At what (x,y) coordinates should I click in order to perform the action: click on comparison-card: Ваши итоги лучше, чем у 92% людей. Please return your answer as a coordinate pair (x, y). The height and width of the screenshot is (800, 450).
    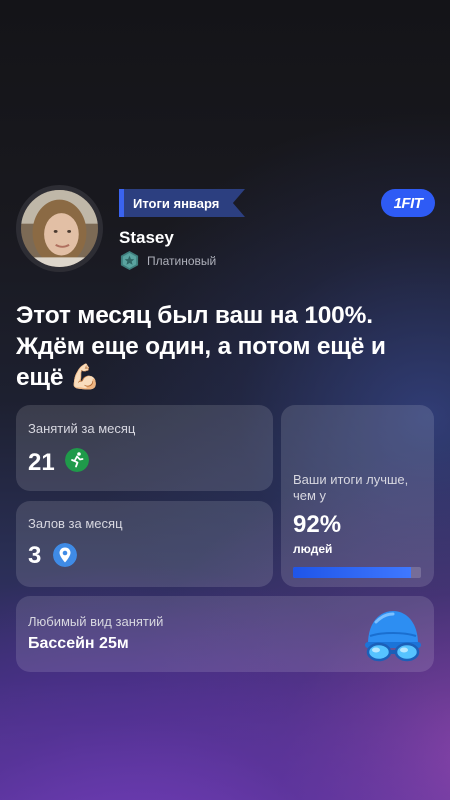
    Looking at the image, I should click on (357, 496).